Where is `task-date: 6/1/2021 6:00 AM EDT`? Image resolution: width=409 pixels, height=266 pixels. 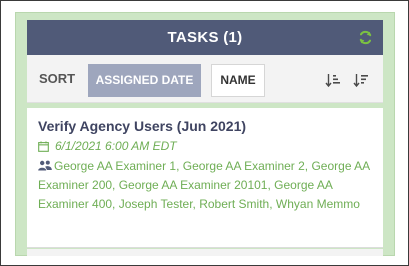 task-date: 6/1/2021 6:00 AM EDT is located at coordinates (116, 146).